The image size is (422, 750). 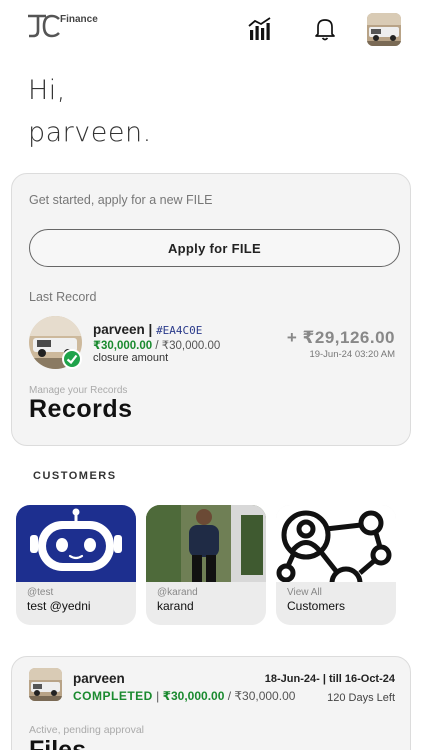 I want to click on records-title: Records, so click(x=81, y=409).